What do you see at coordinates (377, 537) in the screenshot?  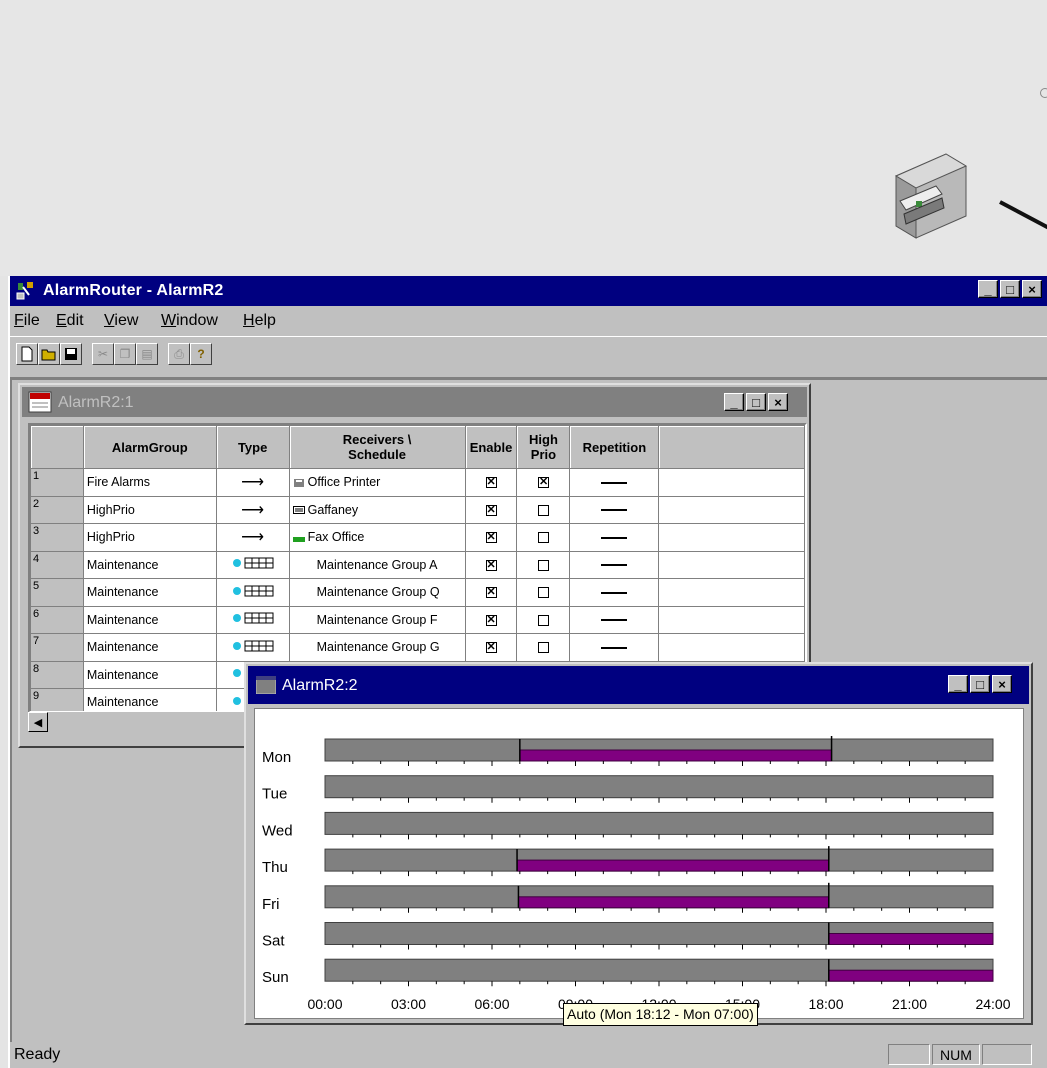 I see `receiver-cell: Fax Office` at bounding box center [377, 537].